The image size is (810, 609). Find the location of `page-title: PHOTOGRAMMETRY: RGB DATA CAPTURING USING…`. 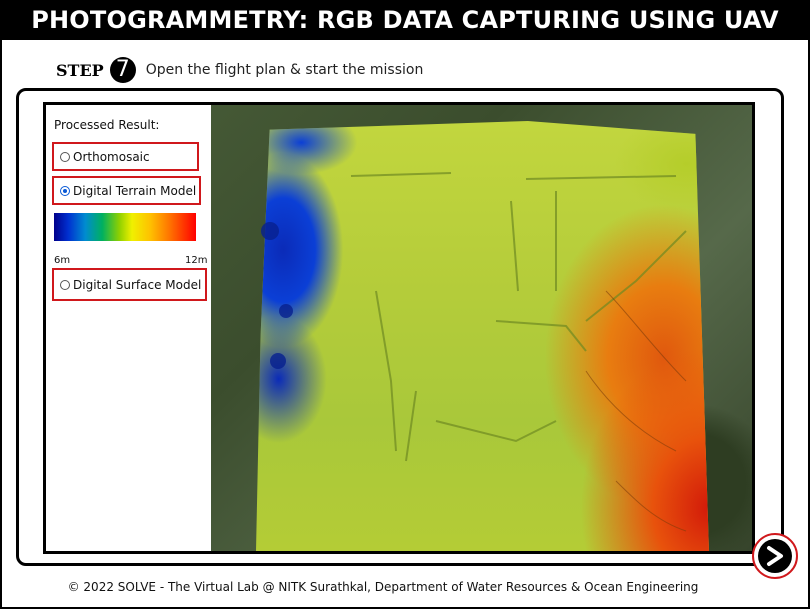

page-title: PHOTOGRAMMETRY: RGB DATA CAPTURING USING… is located at coordinates (405, 20).